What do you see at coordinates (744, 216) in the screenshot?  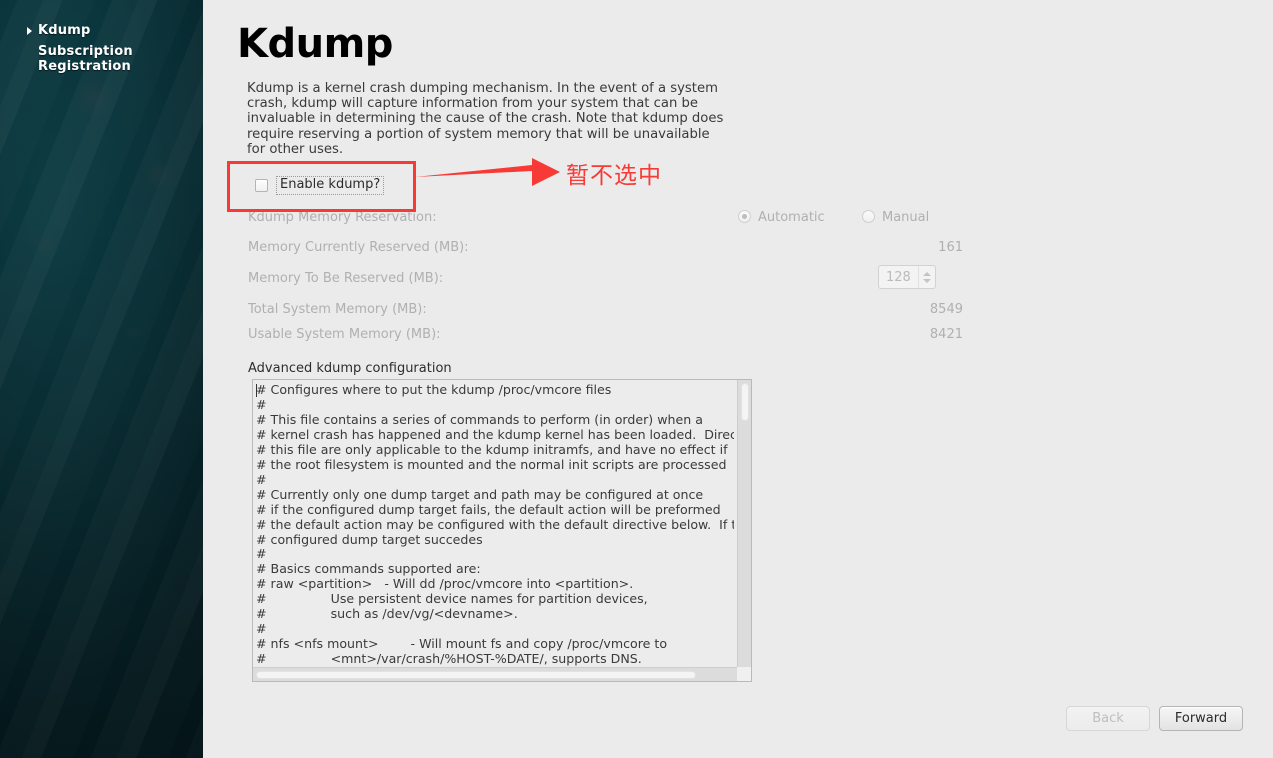 I see `radio-automatic-indicator` at bounding box center [744, 216].